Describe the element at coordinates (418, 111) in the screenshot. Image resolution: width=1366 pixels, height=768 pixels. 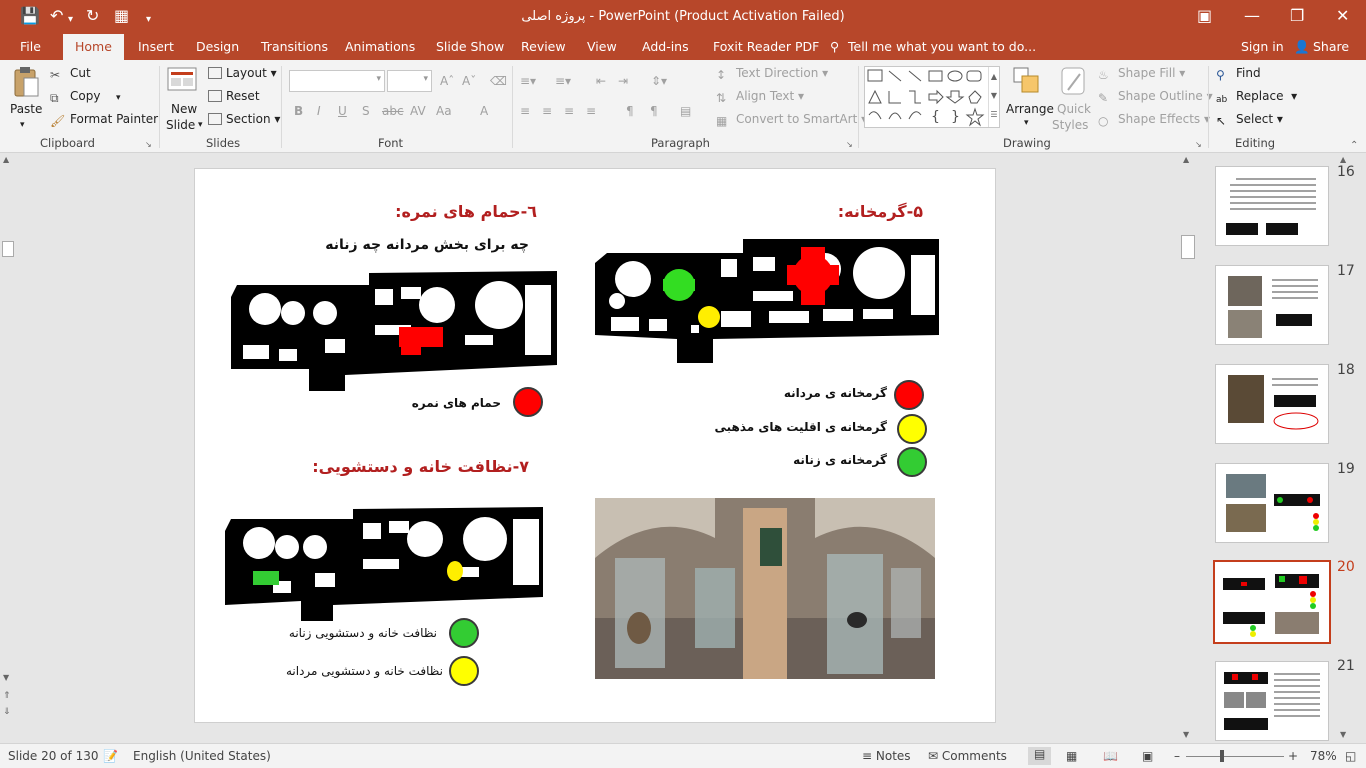
I see `character-spacing-button: AV` at that location.